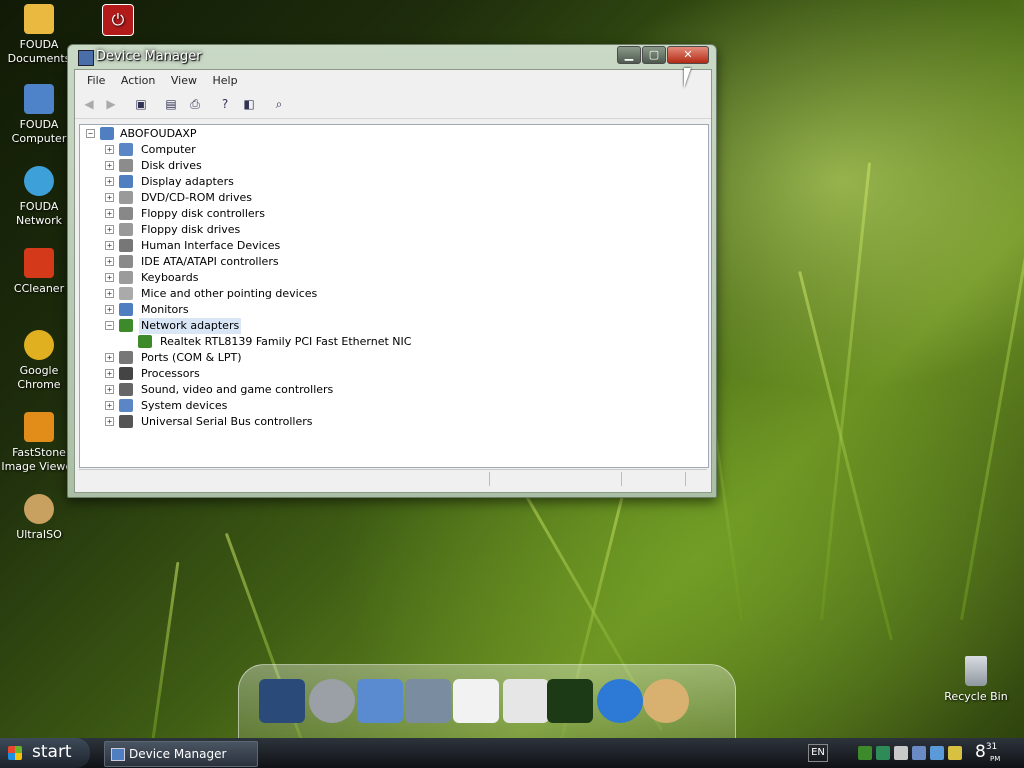 Image resolution: width=1024 pixels, height=768 pixels. Describe the element at coordinates (52, 752) in the screenshot. I see `start-label: start` at that location.